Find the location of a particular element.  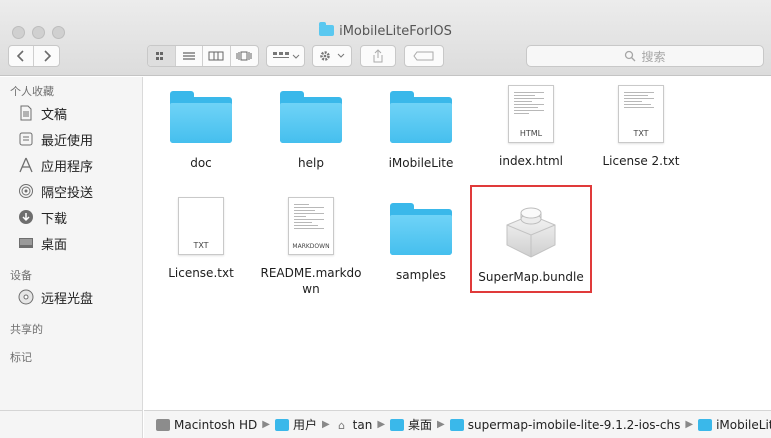

column-view-button is located at coordinates (217, 56).